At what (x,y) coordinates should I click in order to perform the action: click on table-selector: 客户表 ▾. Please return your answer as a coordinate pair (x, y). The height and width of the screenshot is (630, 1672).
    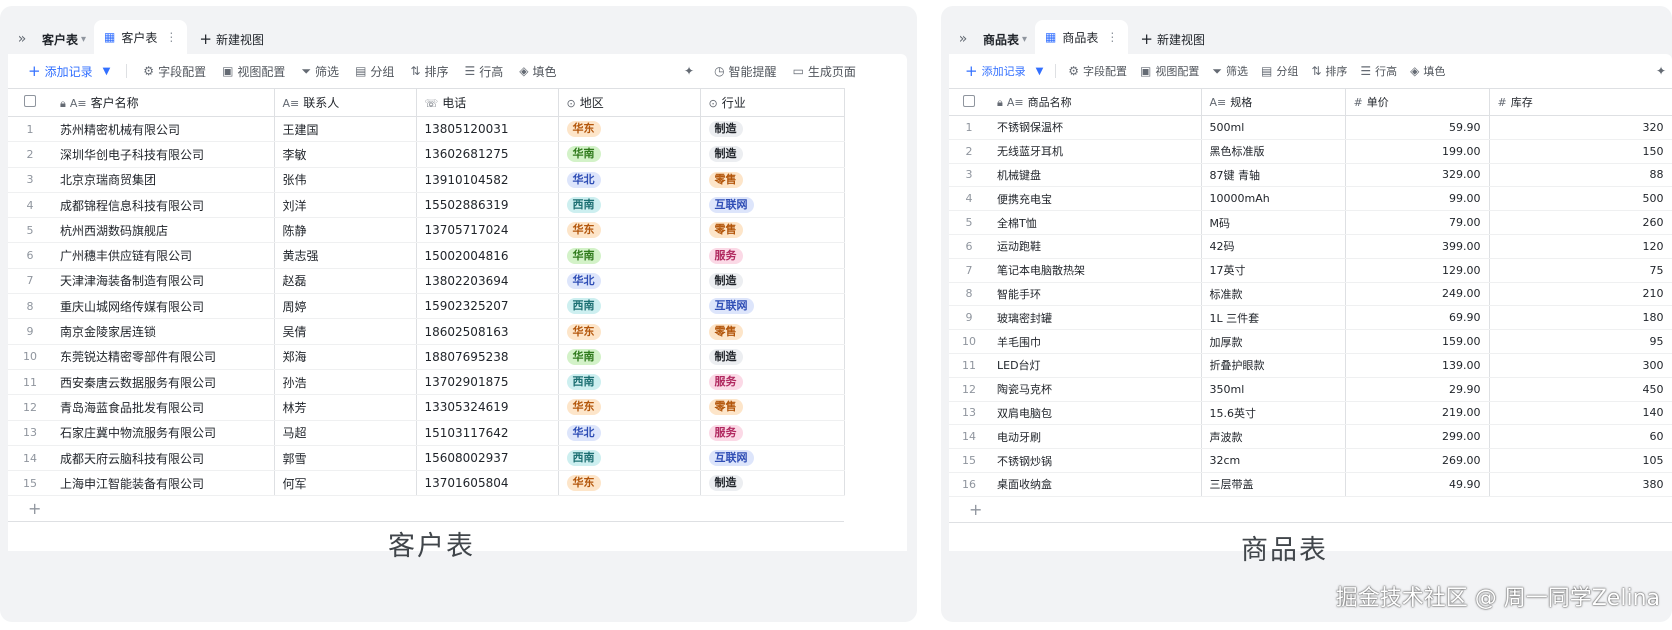
    Looking at the image, I should click on (65, 39).